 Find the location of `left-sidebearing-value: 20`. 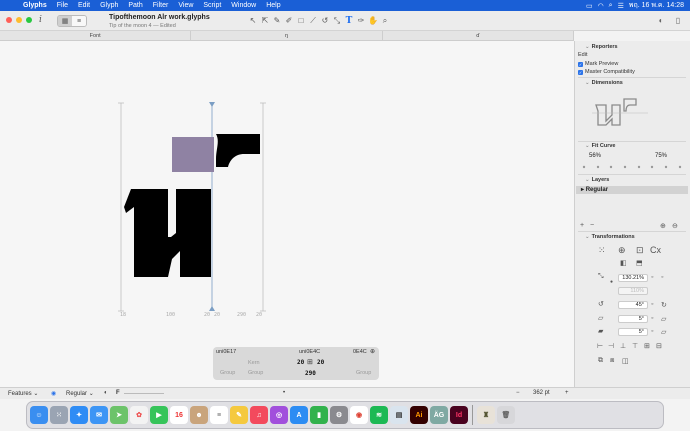

left-sidebearing-value: 20 is located at coordinates (300, 362).